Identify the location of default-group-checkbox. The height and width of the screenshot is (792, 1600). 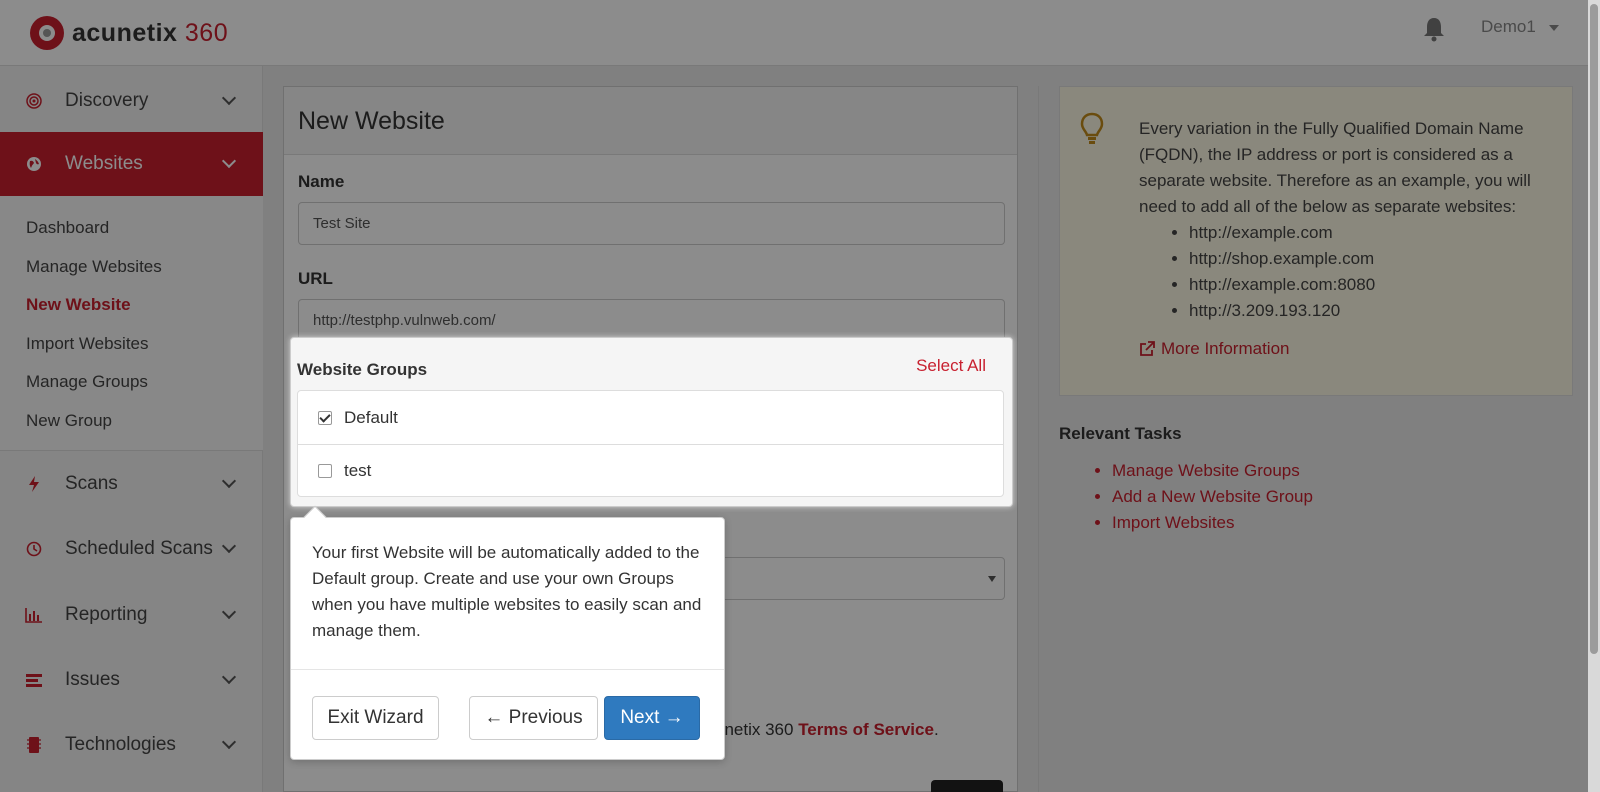
(325, 417).